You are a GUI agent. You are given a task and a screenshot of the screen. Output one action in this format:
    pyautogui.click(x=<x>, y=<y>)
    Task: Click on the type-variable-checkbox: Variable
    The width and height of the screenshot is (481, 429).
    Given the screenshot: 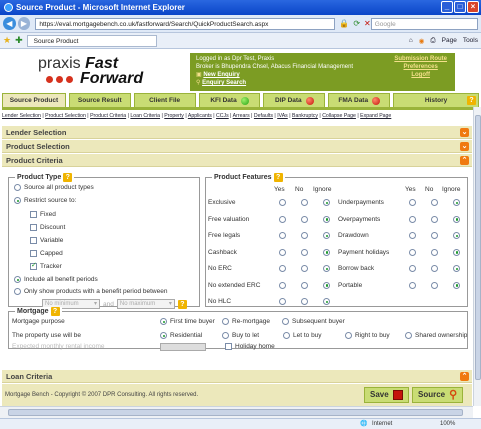 What is the action you would take?
    pyautogui.click(x=46, y=240)
    